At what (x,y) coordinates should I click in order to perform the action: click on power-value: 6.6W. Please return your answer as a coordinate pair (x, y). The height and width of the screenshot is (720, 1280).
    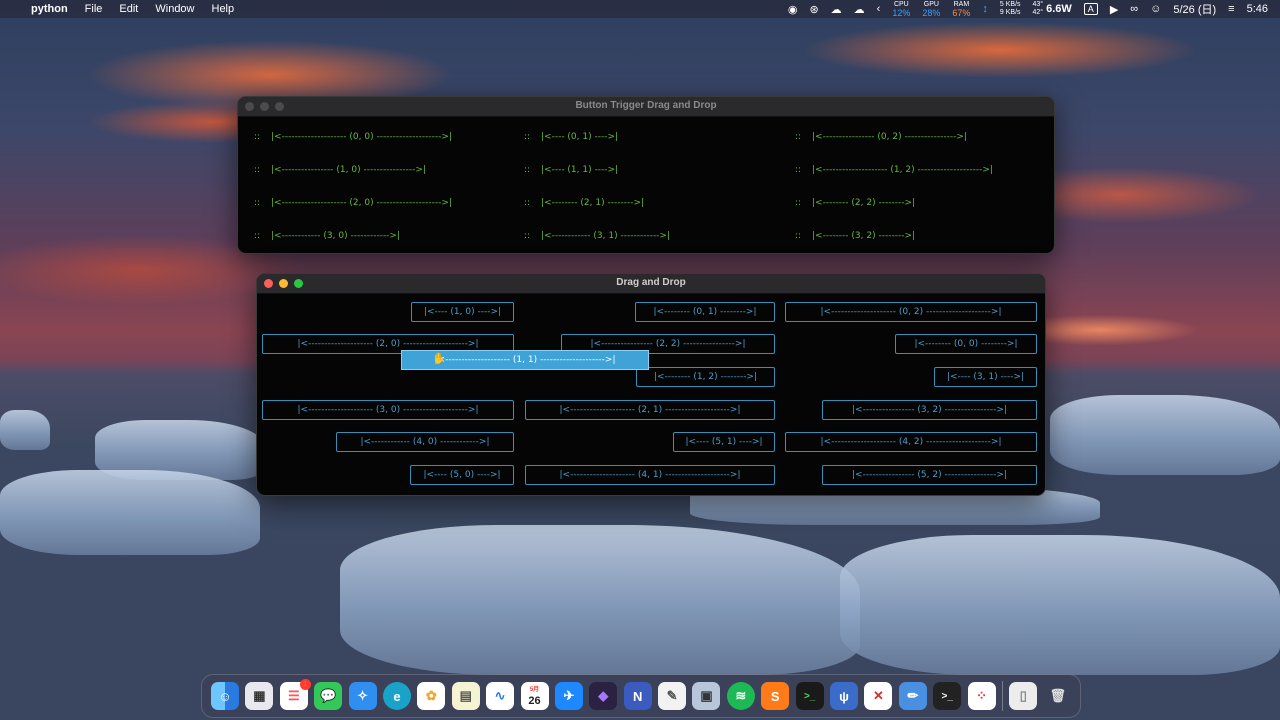
    Looking at the image, I should click on (1059, 9).